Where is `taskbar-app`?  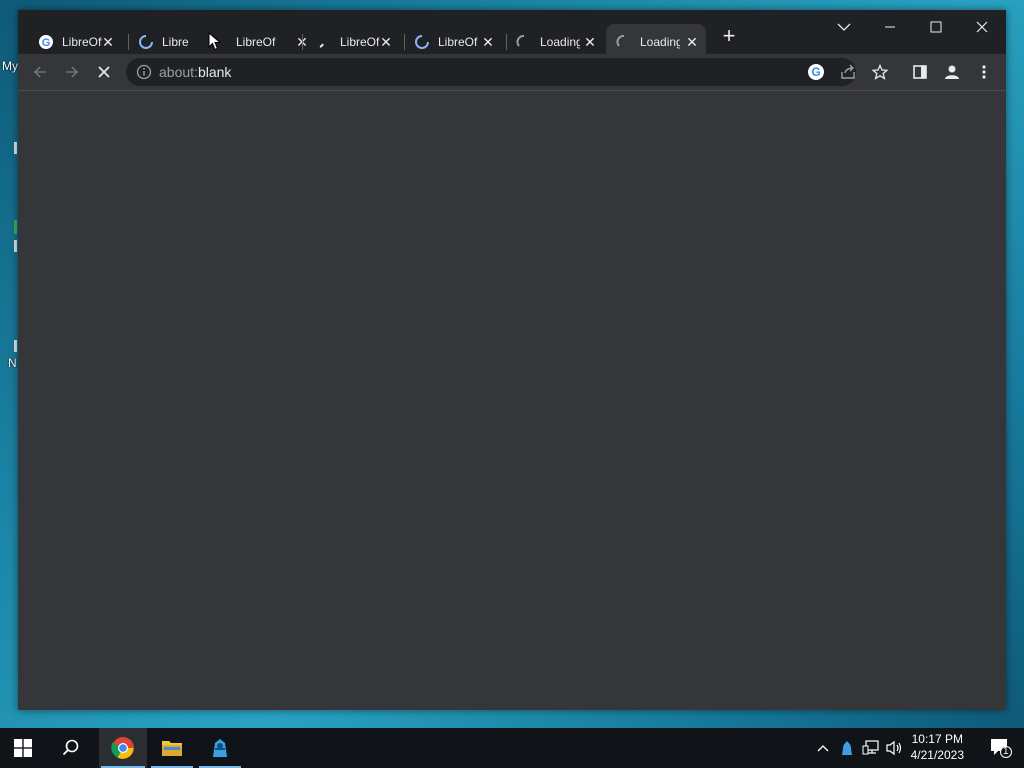
taskbar-app is located at coordinates (220, 748).